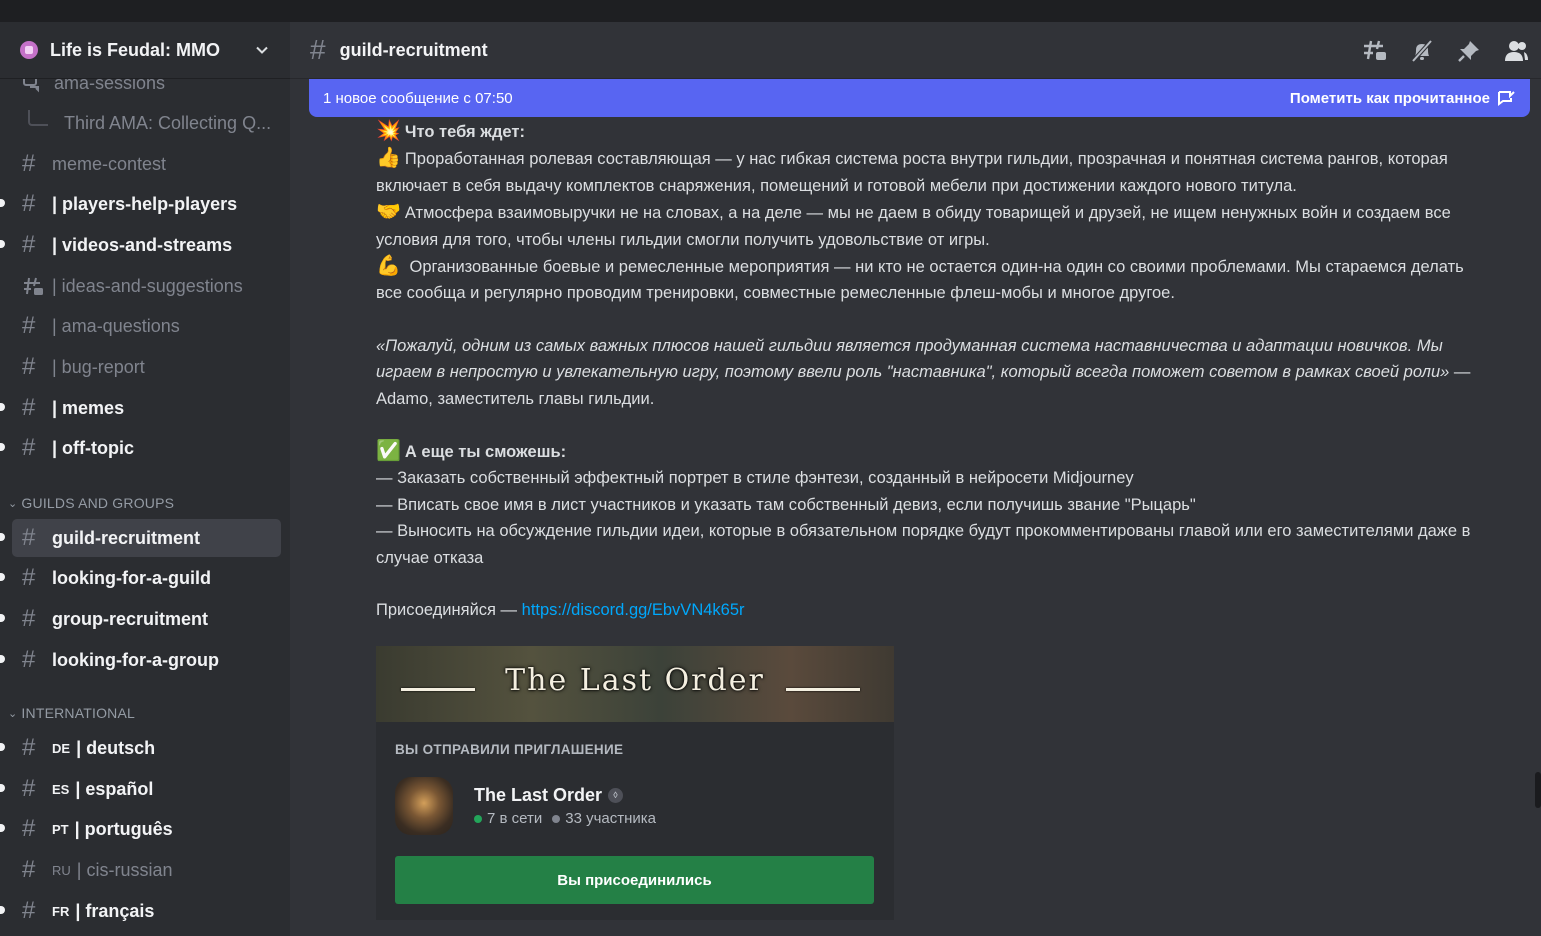 The width and height of the screenshot is (1541, 936). Describe the element at coordinates (140, 789) in the screenshot. I see `channel-espanol: # ES | español` at that location.